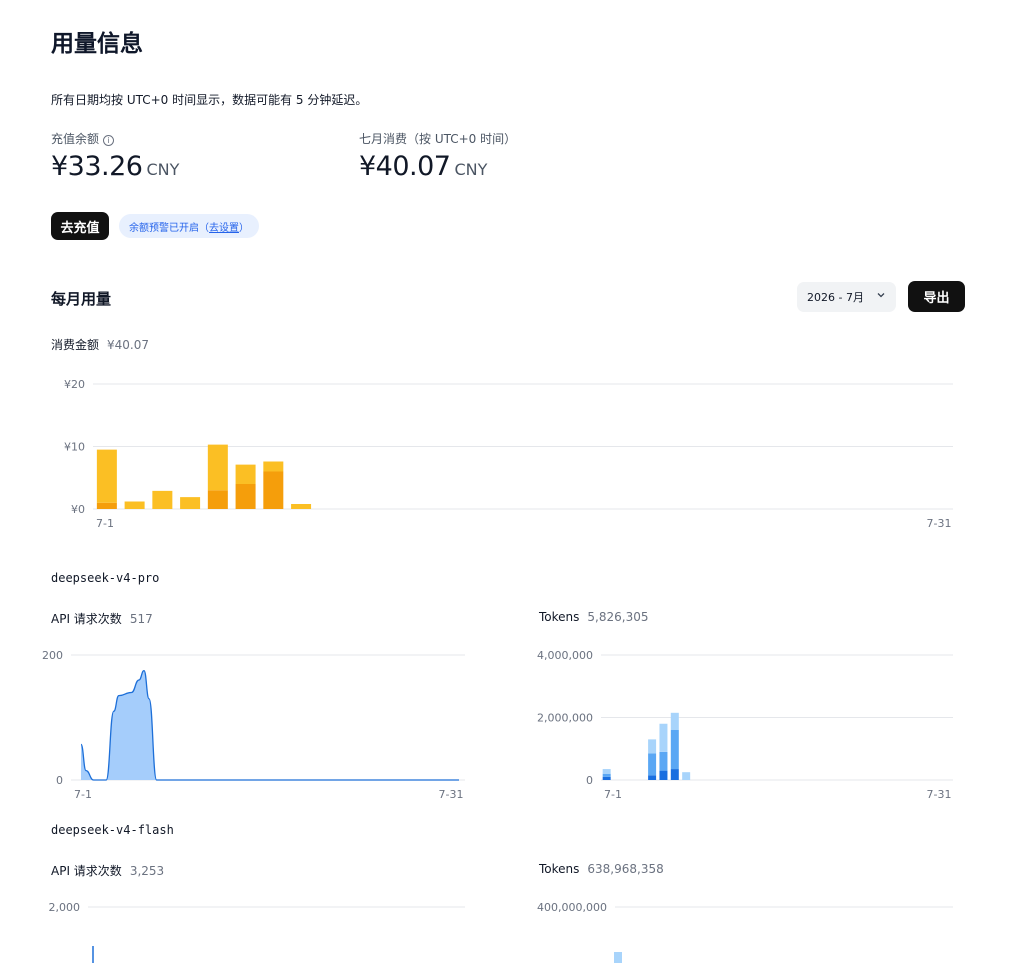 This screenshot has height=963, width=1024. What do you see at coordinates (451, 794) in the screenshot?
I see `pro-req-x-tick-label: 7-31` at bounding box center [451, 794].